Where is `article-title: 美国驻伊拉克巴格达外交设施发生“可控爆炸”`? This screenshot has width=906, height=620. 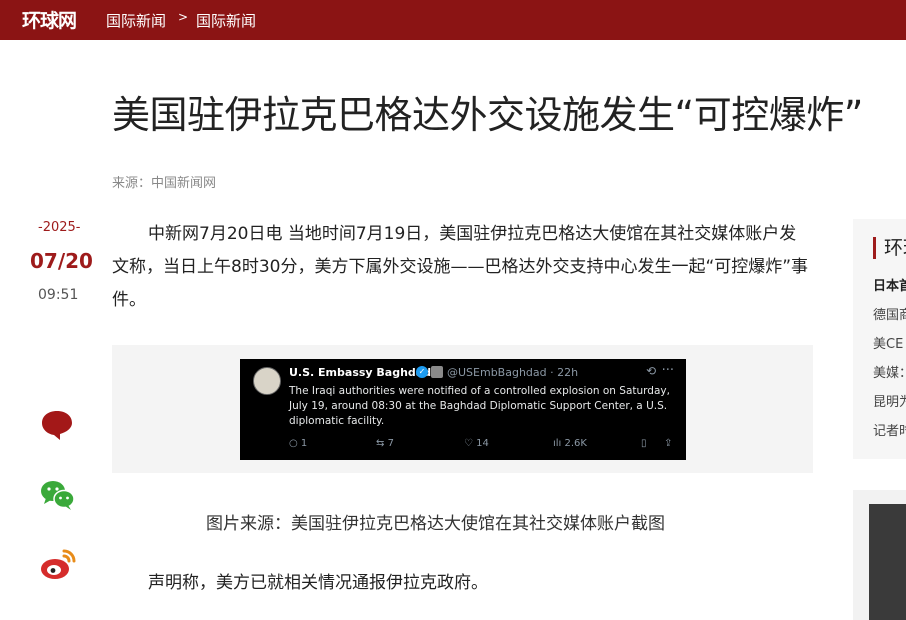 article-title: 美国驻伊拉克巴格达外交设施发生“可控爆炸” is located at coordinates (487, 115).